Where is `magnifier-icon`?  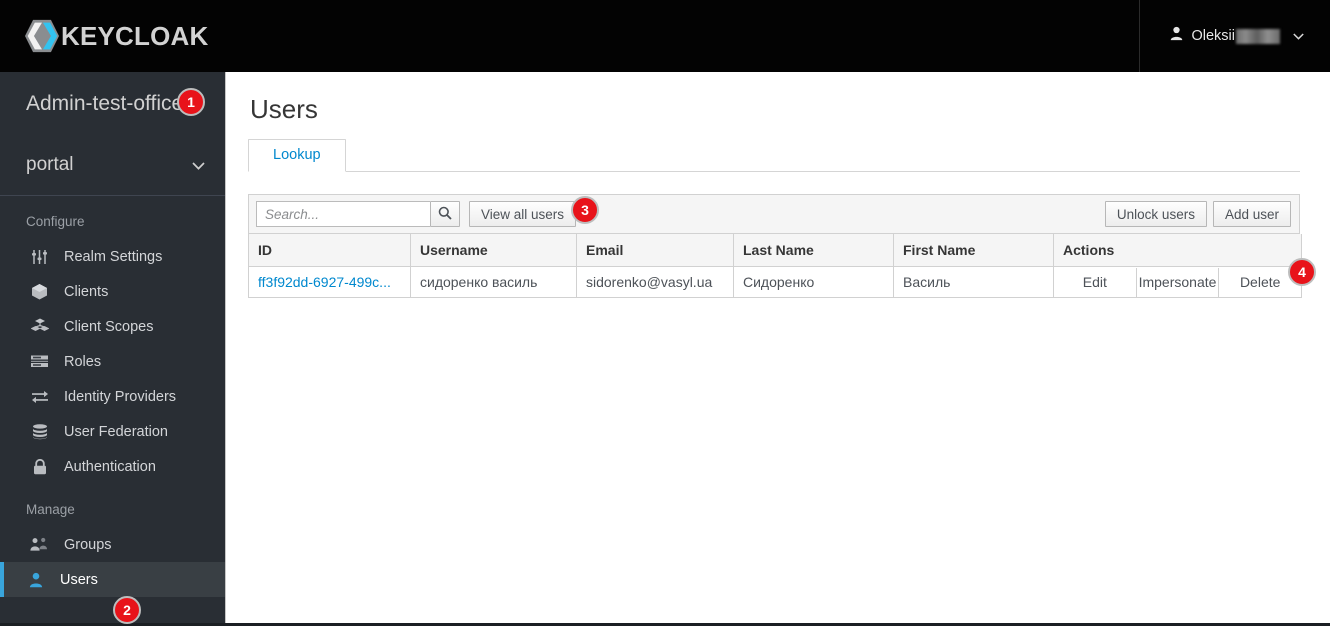
magnifier-icon is located at coordinates (445, 214).